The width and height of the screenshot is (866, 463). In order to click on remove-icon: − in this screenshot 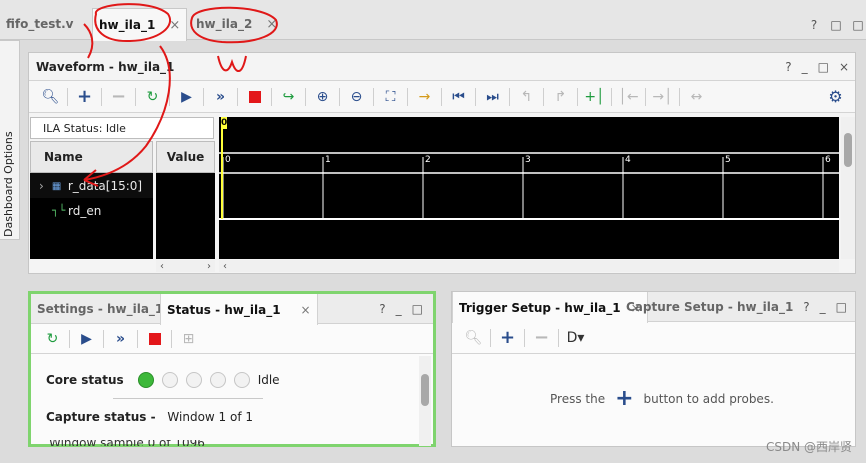, I will do `click(118, 97)`.